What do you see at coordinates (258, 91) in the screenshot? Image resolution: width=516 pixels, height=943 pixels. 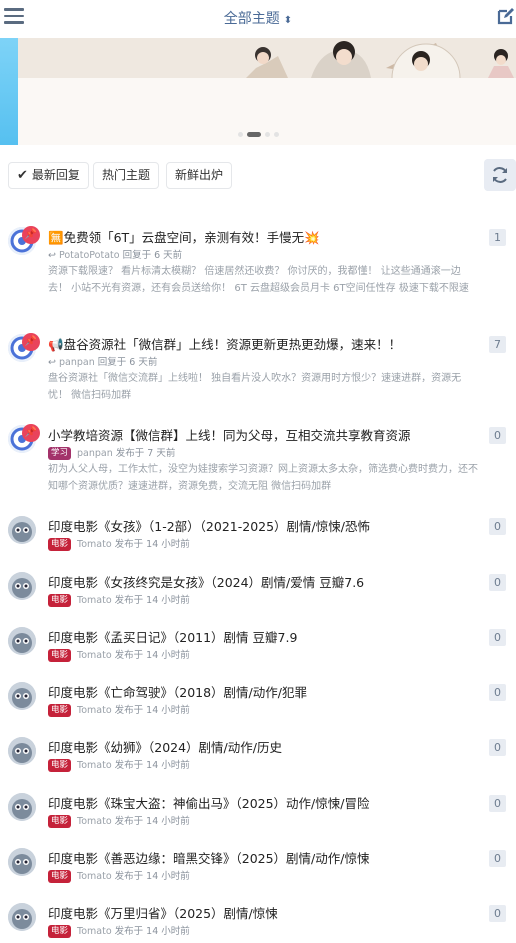 I see `banner-carousel` at bounding box center [258, 91].